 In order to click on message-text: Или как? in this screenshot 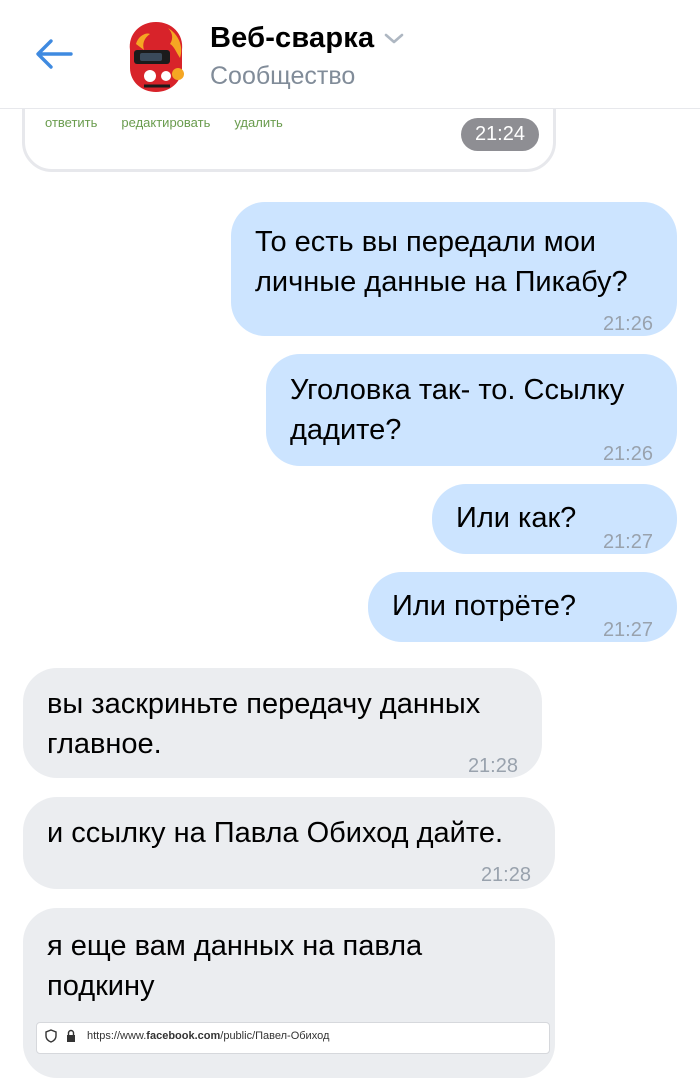, I will do `click(516, 518)`.